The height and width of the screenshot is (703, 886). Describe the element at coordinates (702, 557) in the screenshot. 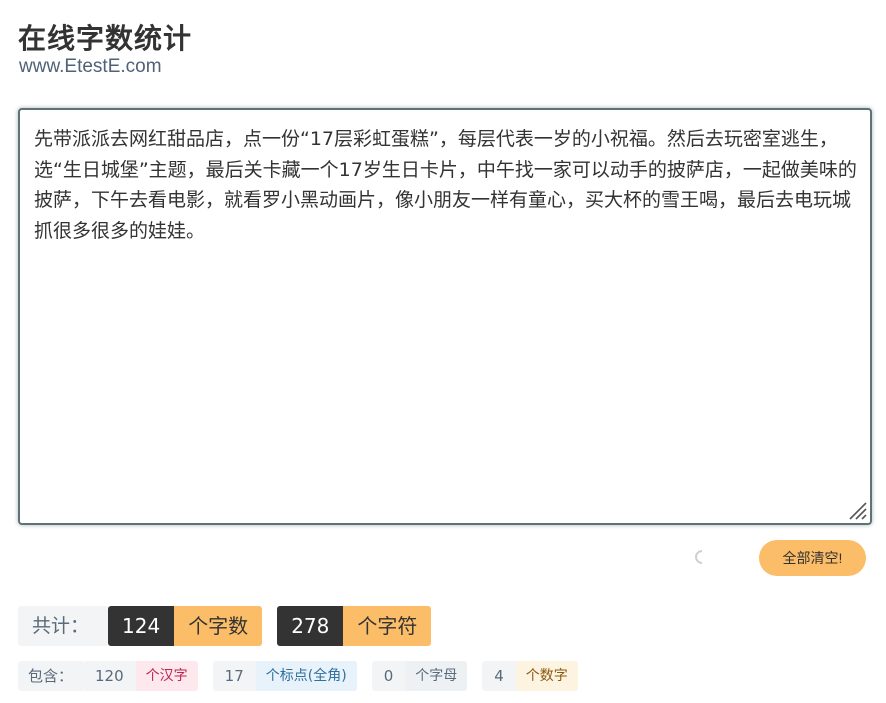

I see `loading-spinner-icon` at that location.